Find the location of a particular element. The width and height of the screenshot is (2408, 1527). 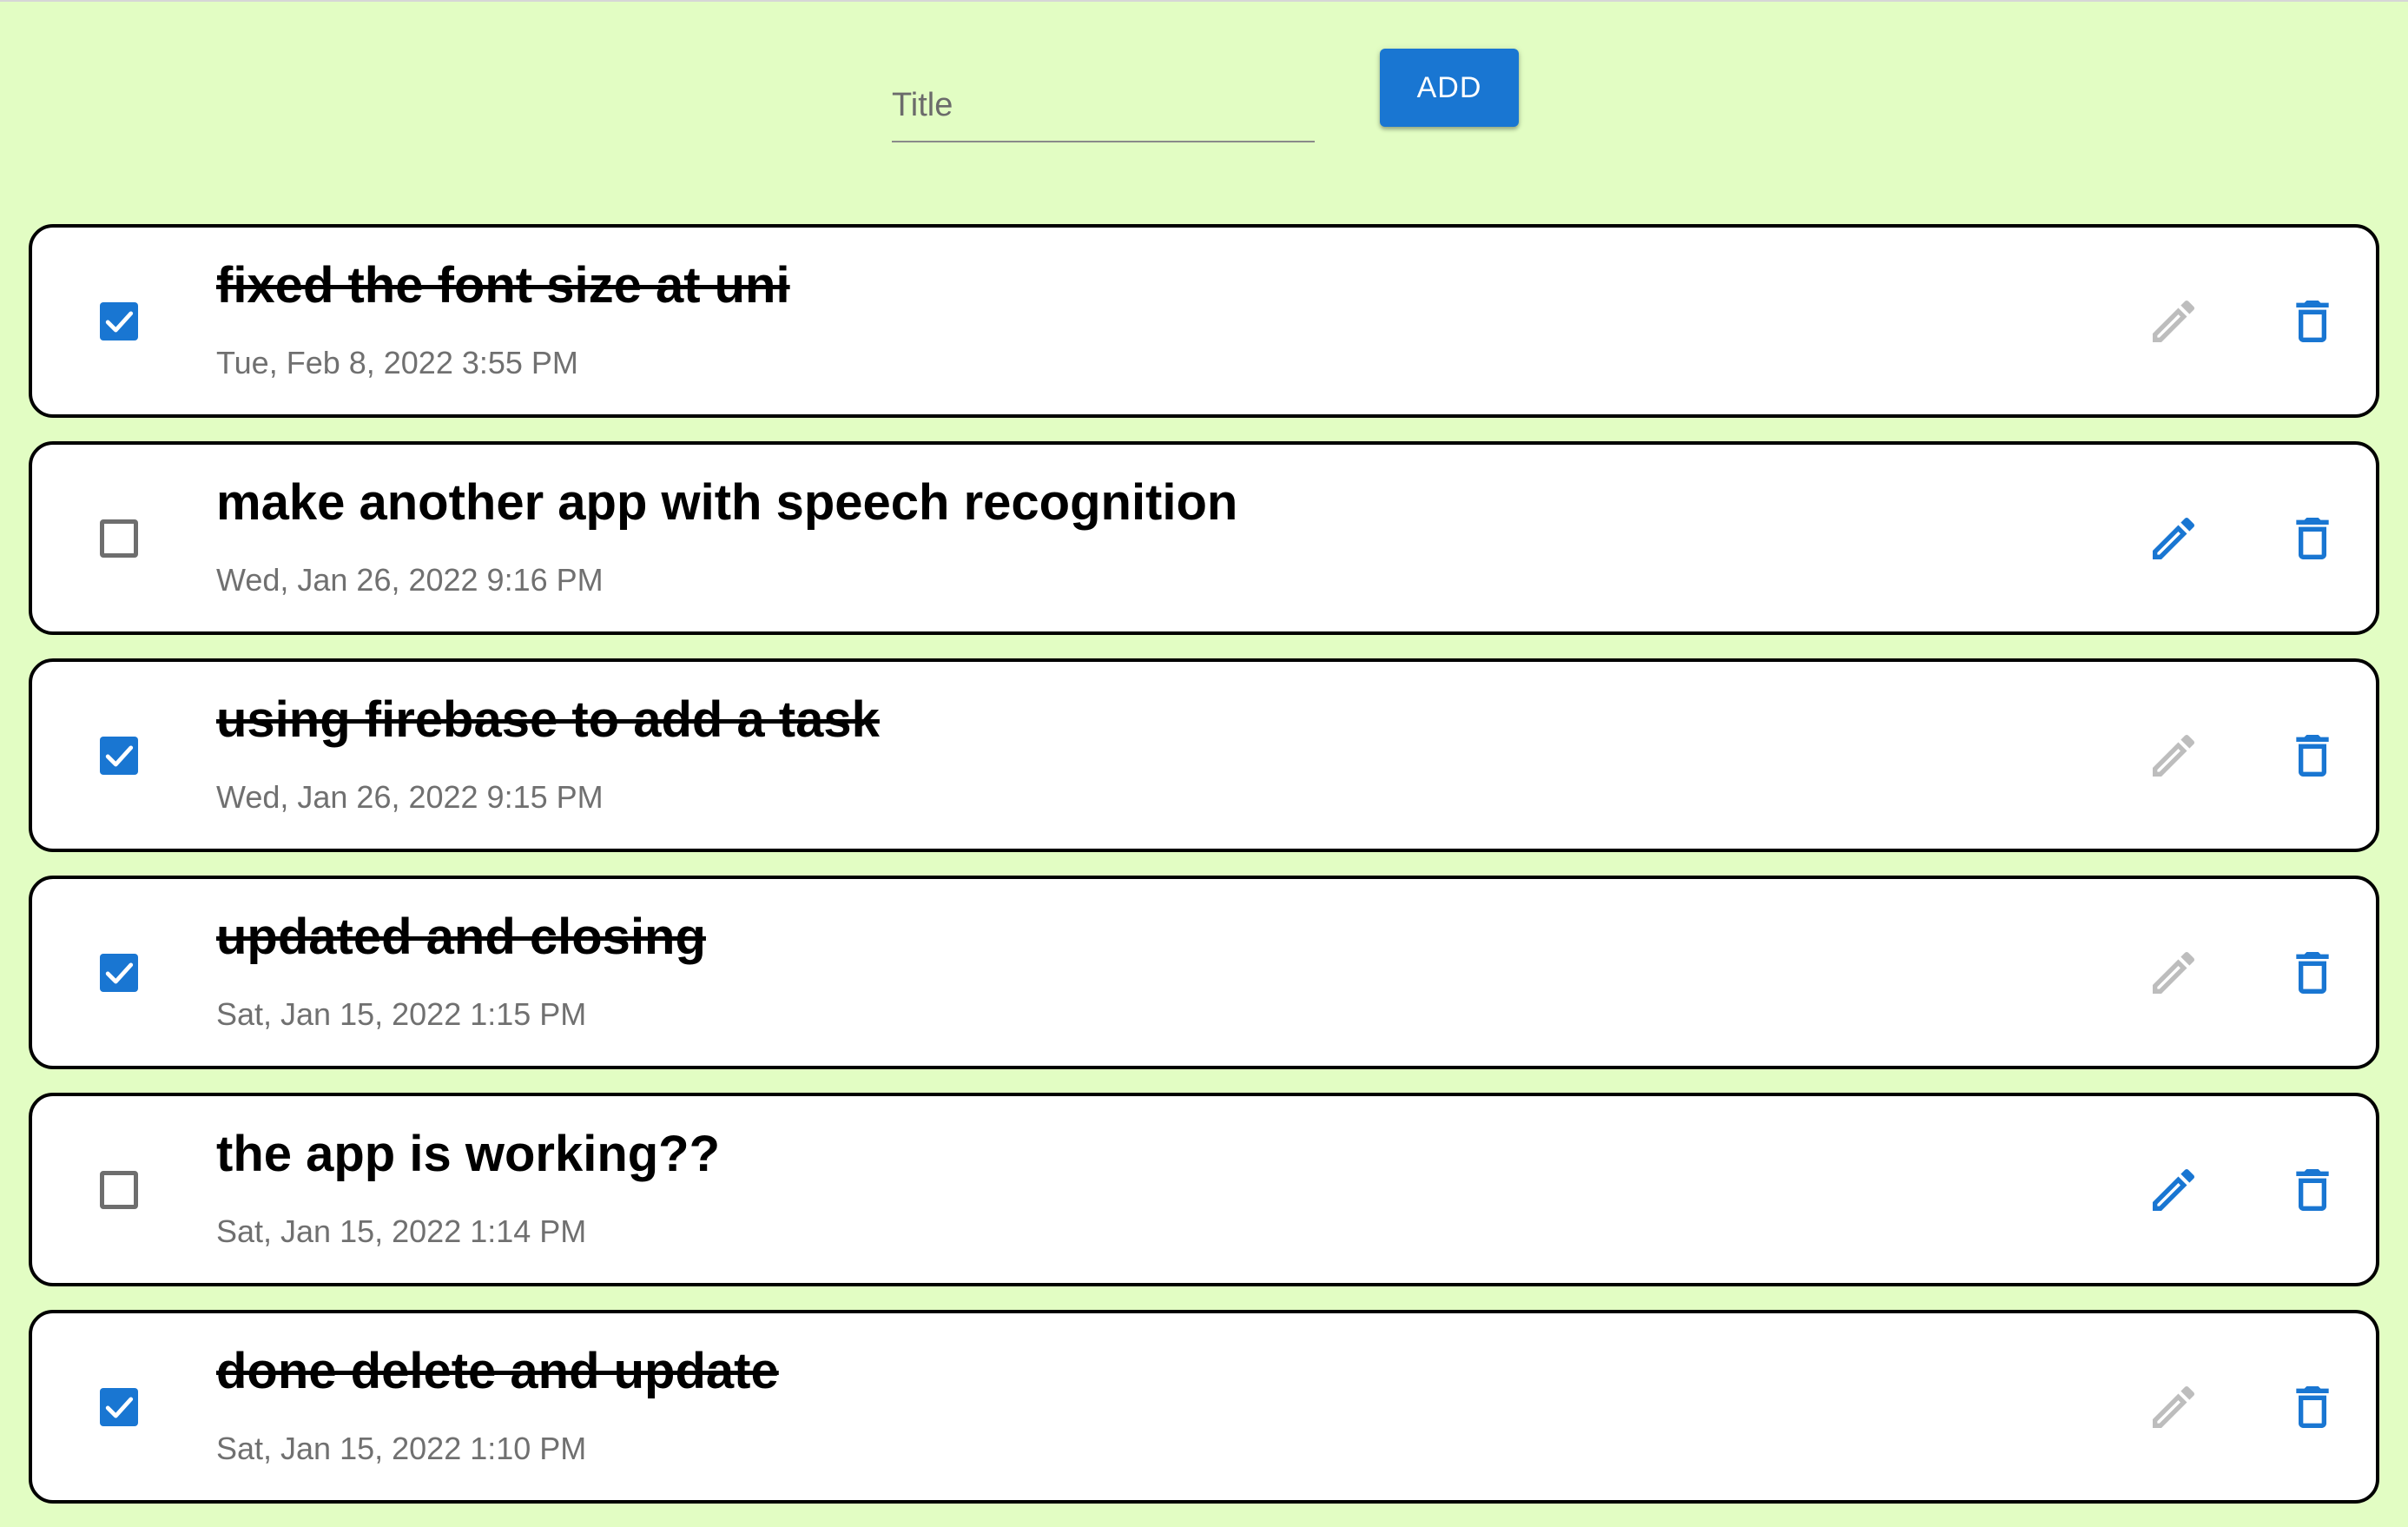

task-title: the app is working?? is located at coordinates (468, 1154).